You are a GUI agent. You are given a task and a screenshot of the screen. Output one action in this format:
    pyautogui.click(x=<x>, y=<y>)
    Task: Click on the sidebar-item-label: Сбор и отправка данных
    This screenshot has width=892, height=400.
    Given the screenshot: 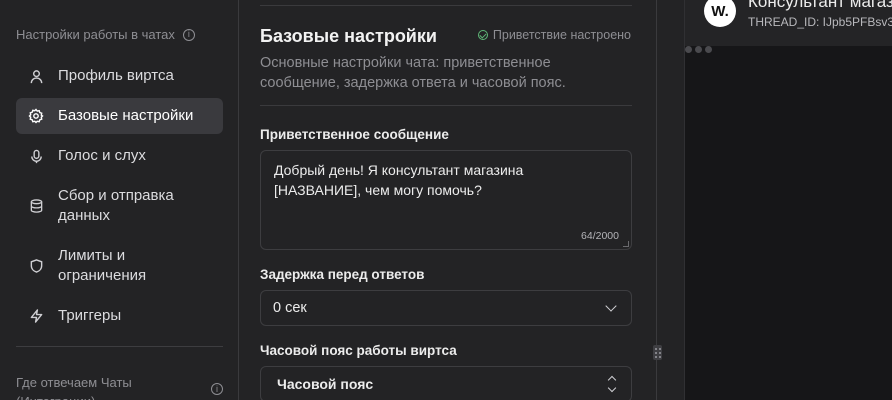 What is the action you would take?
    pyautogui.click(x=116, y=205)
    